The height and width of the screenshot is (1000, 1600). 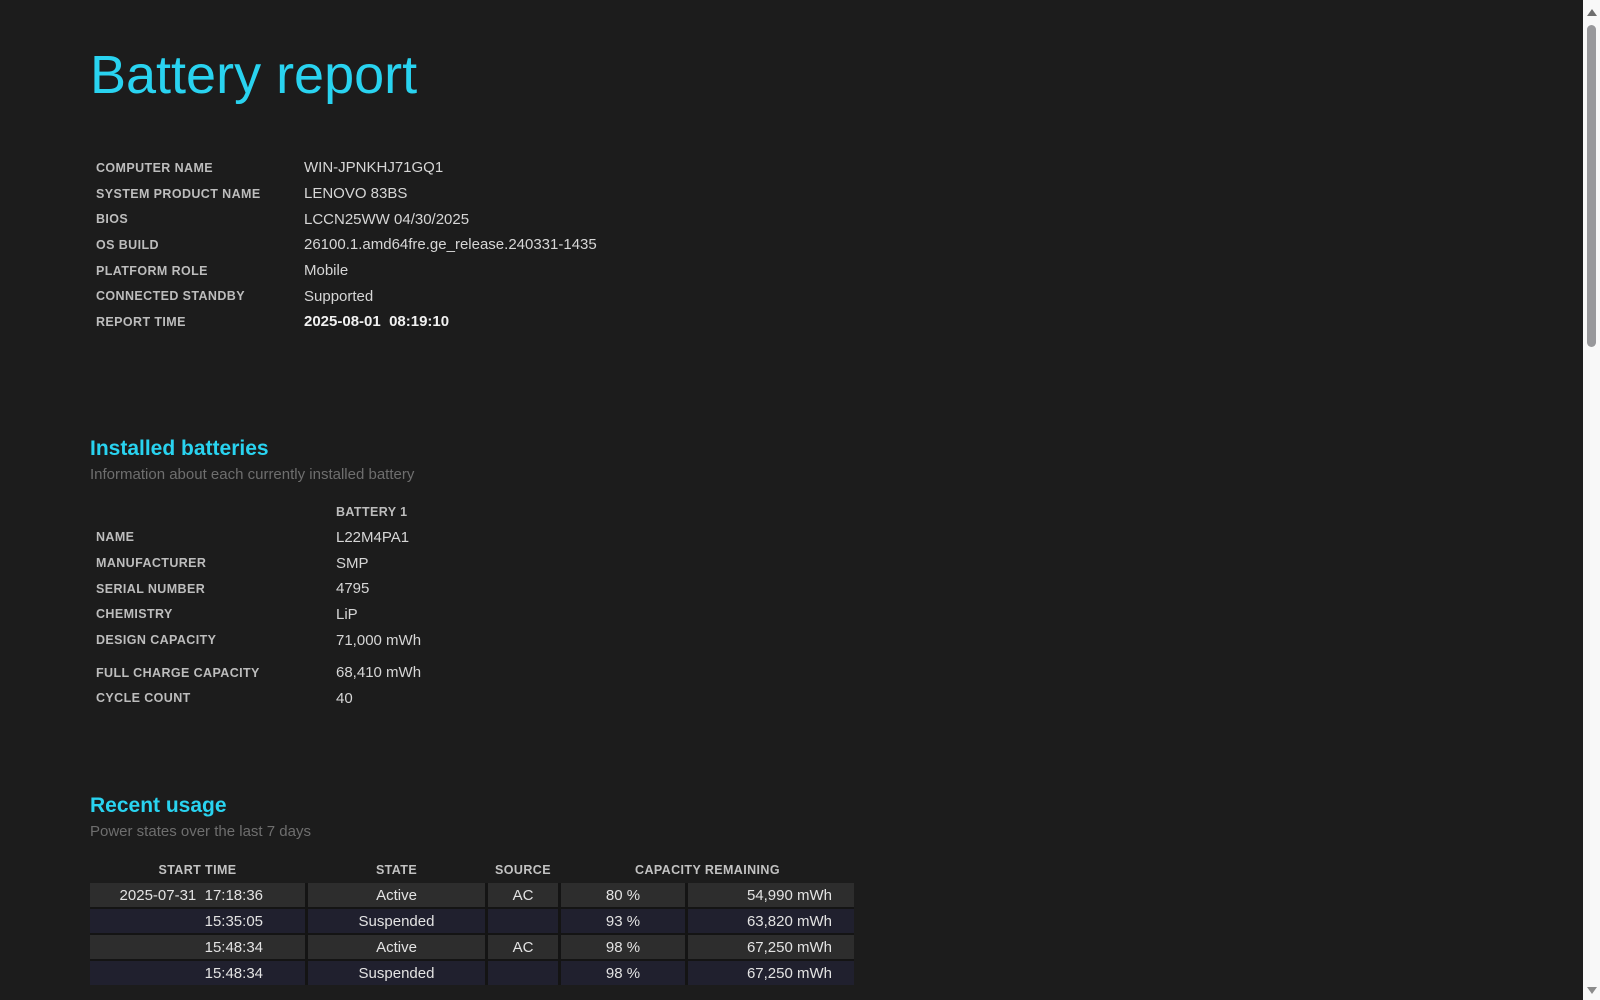 What do you see at coordinates (623, 895) in the screenshot?
I see `usage-cell-percent: 80 %` at bounding box center [623, 895].